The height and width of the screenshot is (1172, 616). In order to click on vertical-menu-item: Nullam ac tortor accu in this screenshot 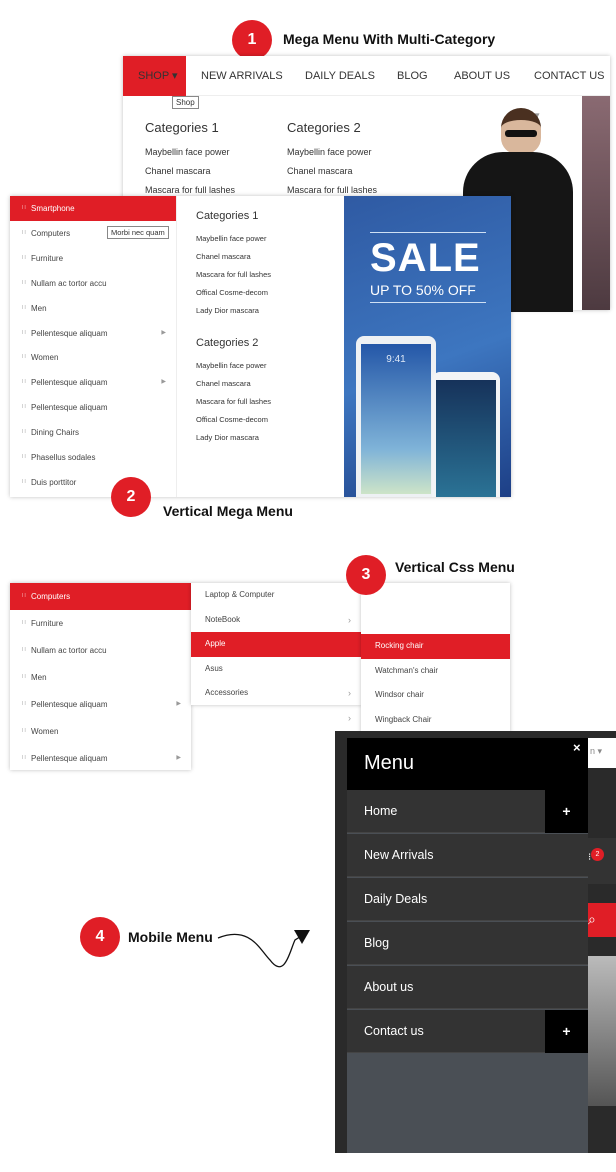, I will do `click(93, 283)`.